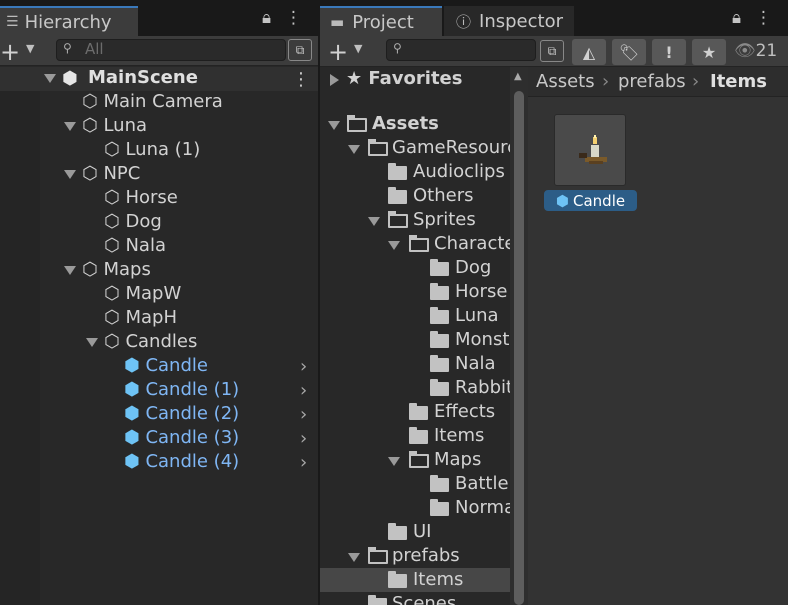  Describe the element at coordinates (459, 436) in the screenshot. I see `tree-item-items: Items` at that location.